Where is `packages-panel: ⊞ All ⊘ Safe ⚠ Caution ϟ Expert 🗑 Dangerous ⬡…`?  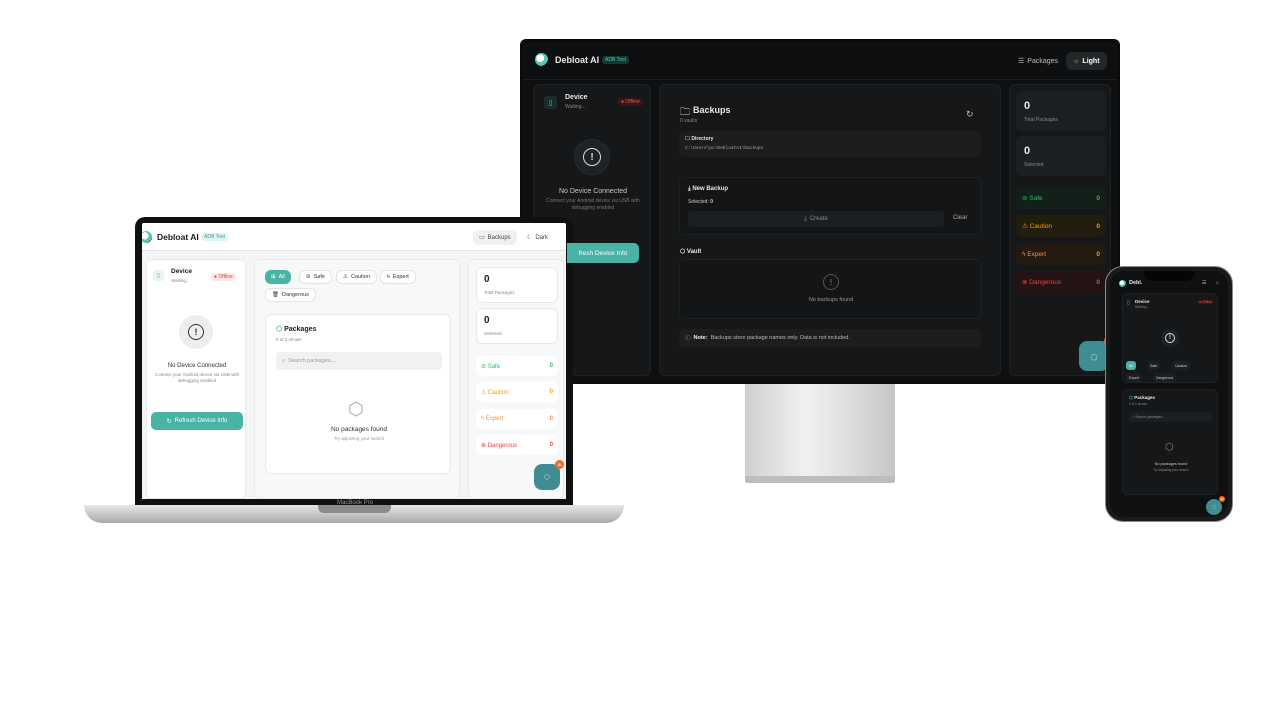
packages-panel: ⊞ All ⊘ Safe ⚠ Caution ϟ Expert 🗑 Dangerous ⬡… is located at coordinates (357, 379).